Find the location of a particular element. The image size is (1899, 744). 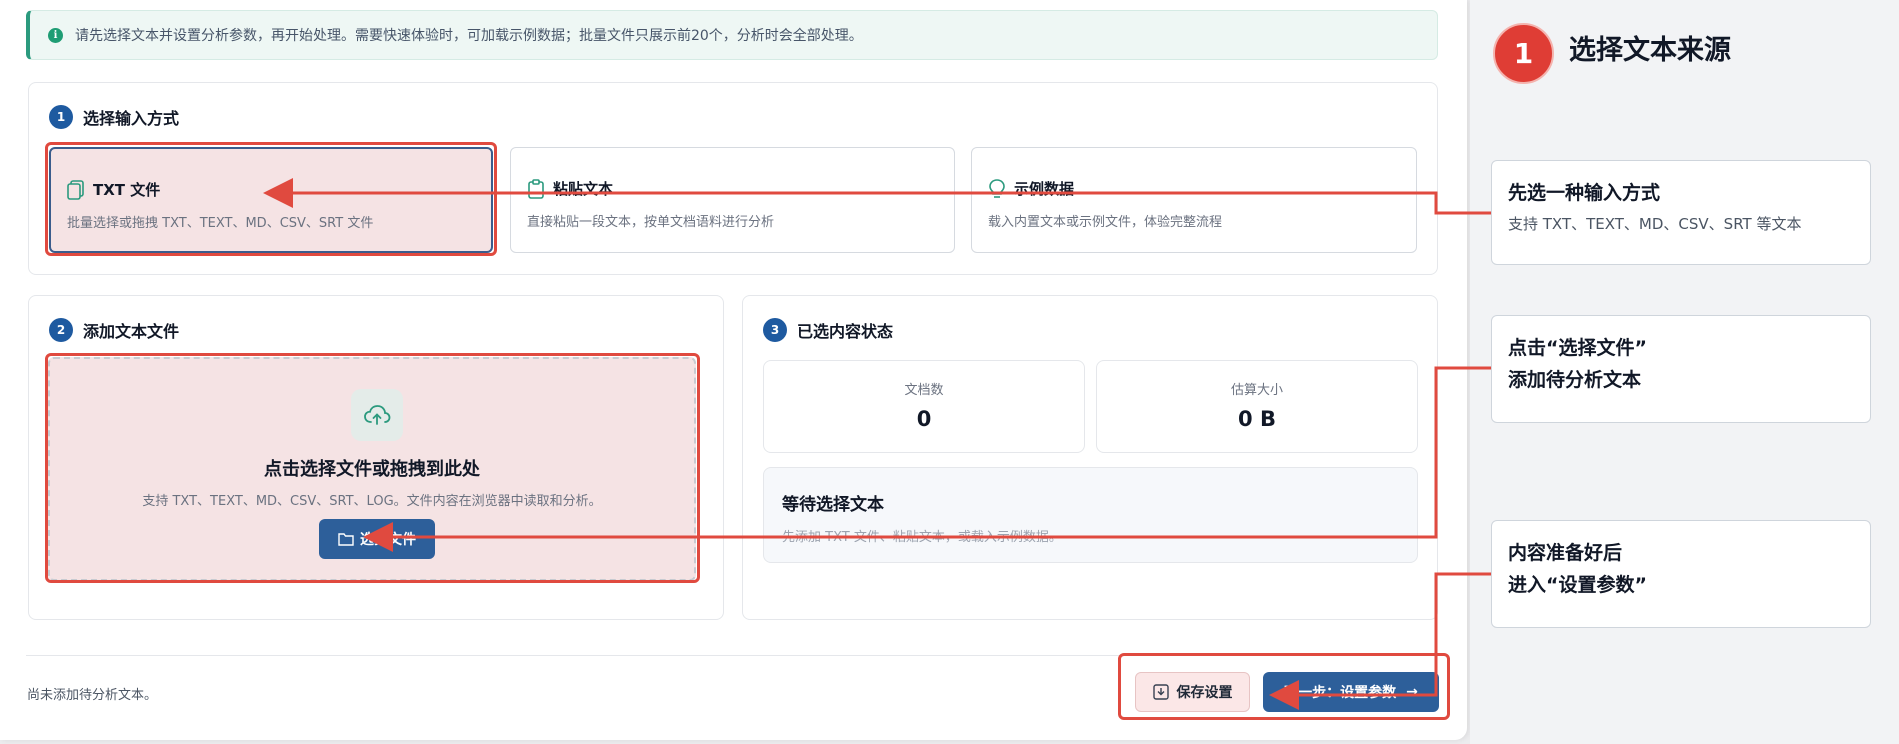

stat-doc-count: 文档数 0 is located at coordinates (924, 406).